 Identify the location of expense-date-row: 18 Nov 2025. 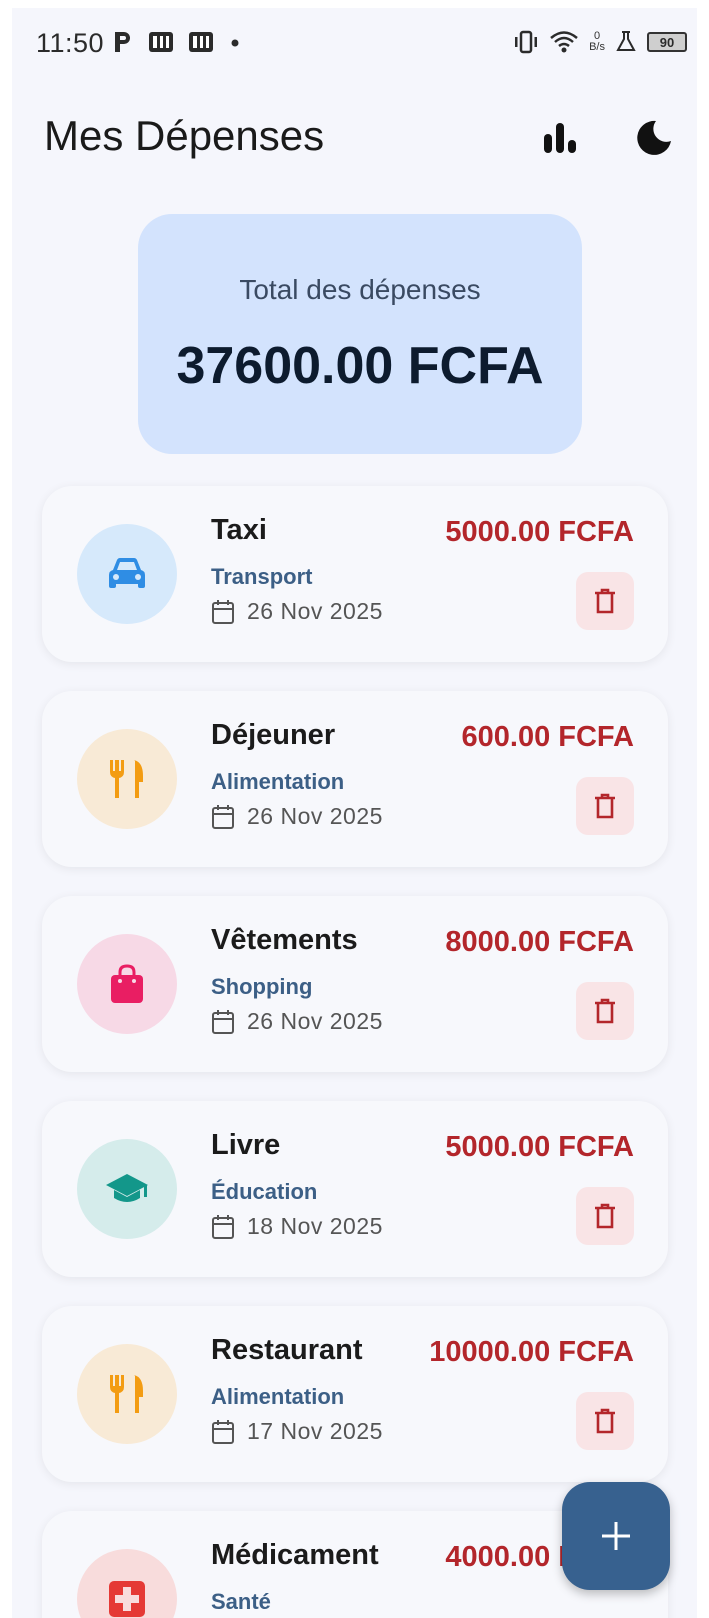
(297, 1226).